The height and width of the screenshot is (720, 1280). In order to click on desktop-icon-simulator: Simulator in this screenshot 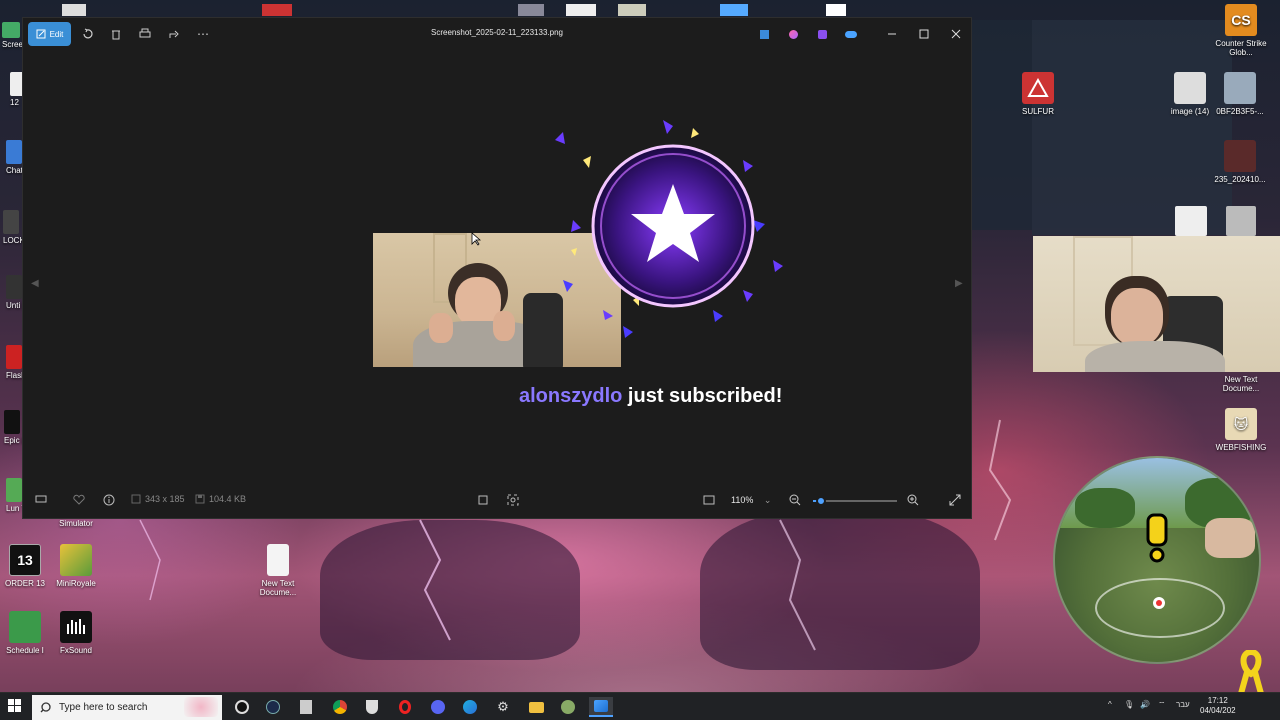, I will do `click(76, 523)`.